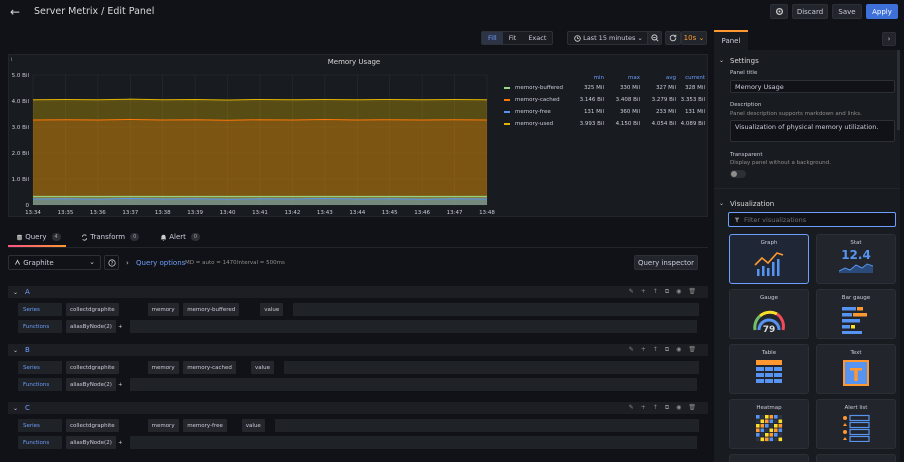 This screenshot has height=462, width=904. I want to click on query-row-header: ⌄ A ✎ + ↑ ⧉ ◉ 🗑, so click(358, 292).